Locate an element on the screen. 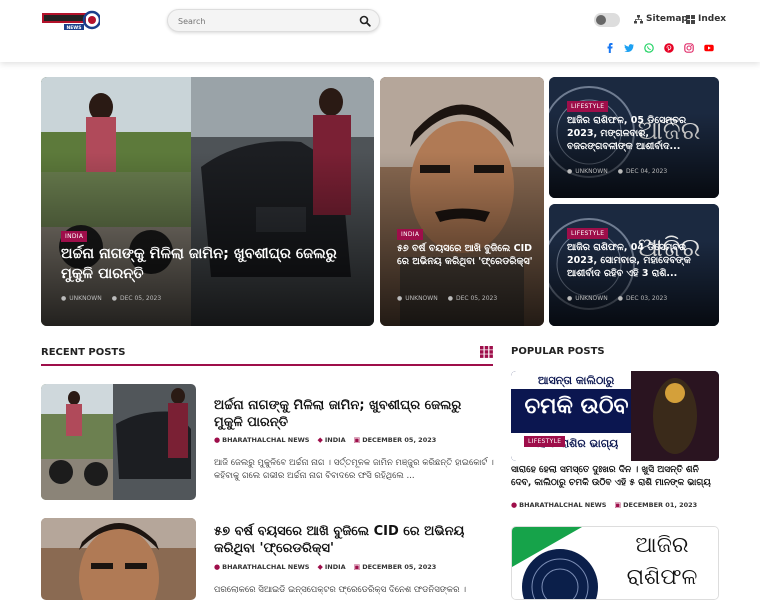  popular-posts-heading: POPULAR POSTS is located at coordinates (558, 351).